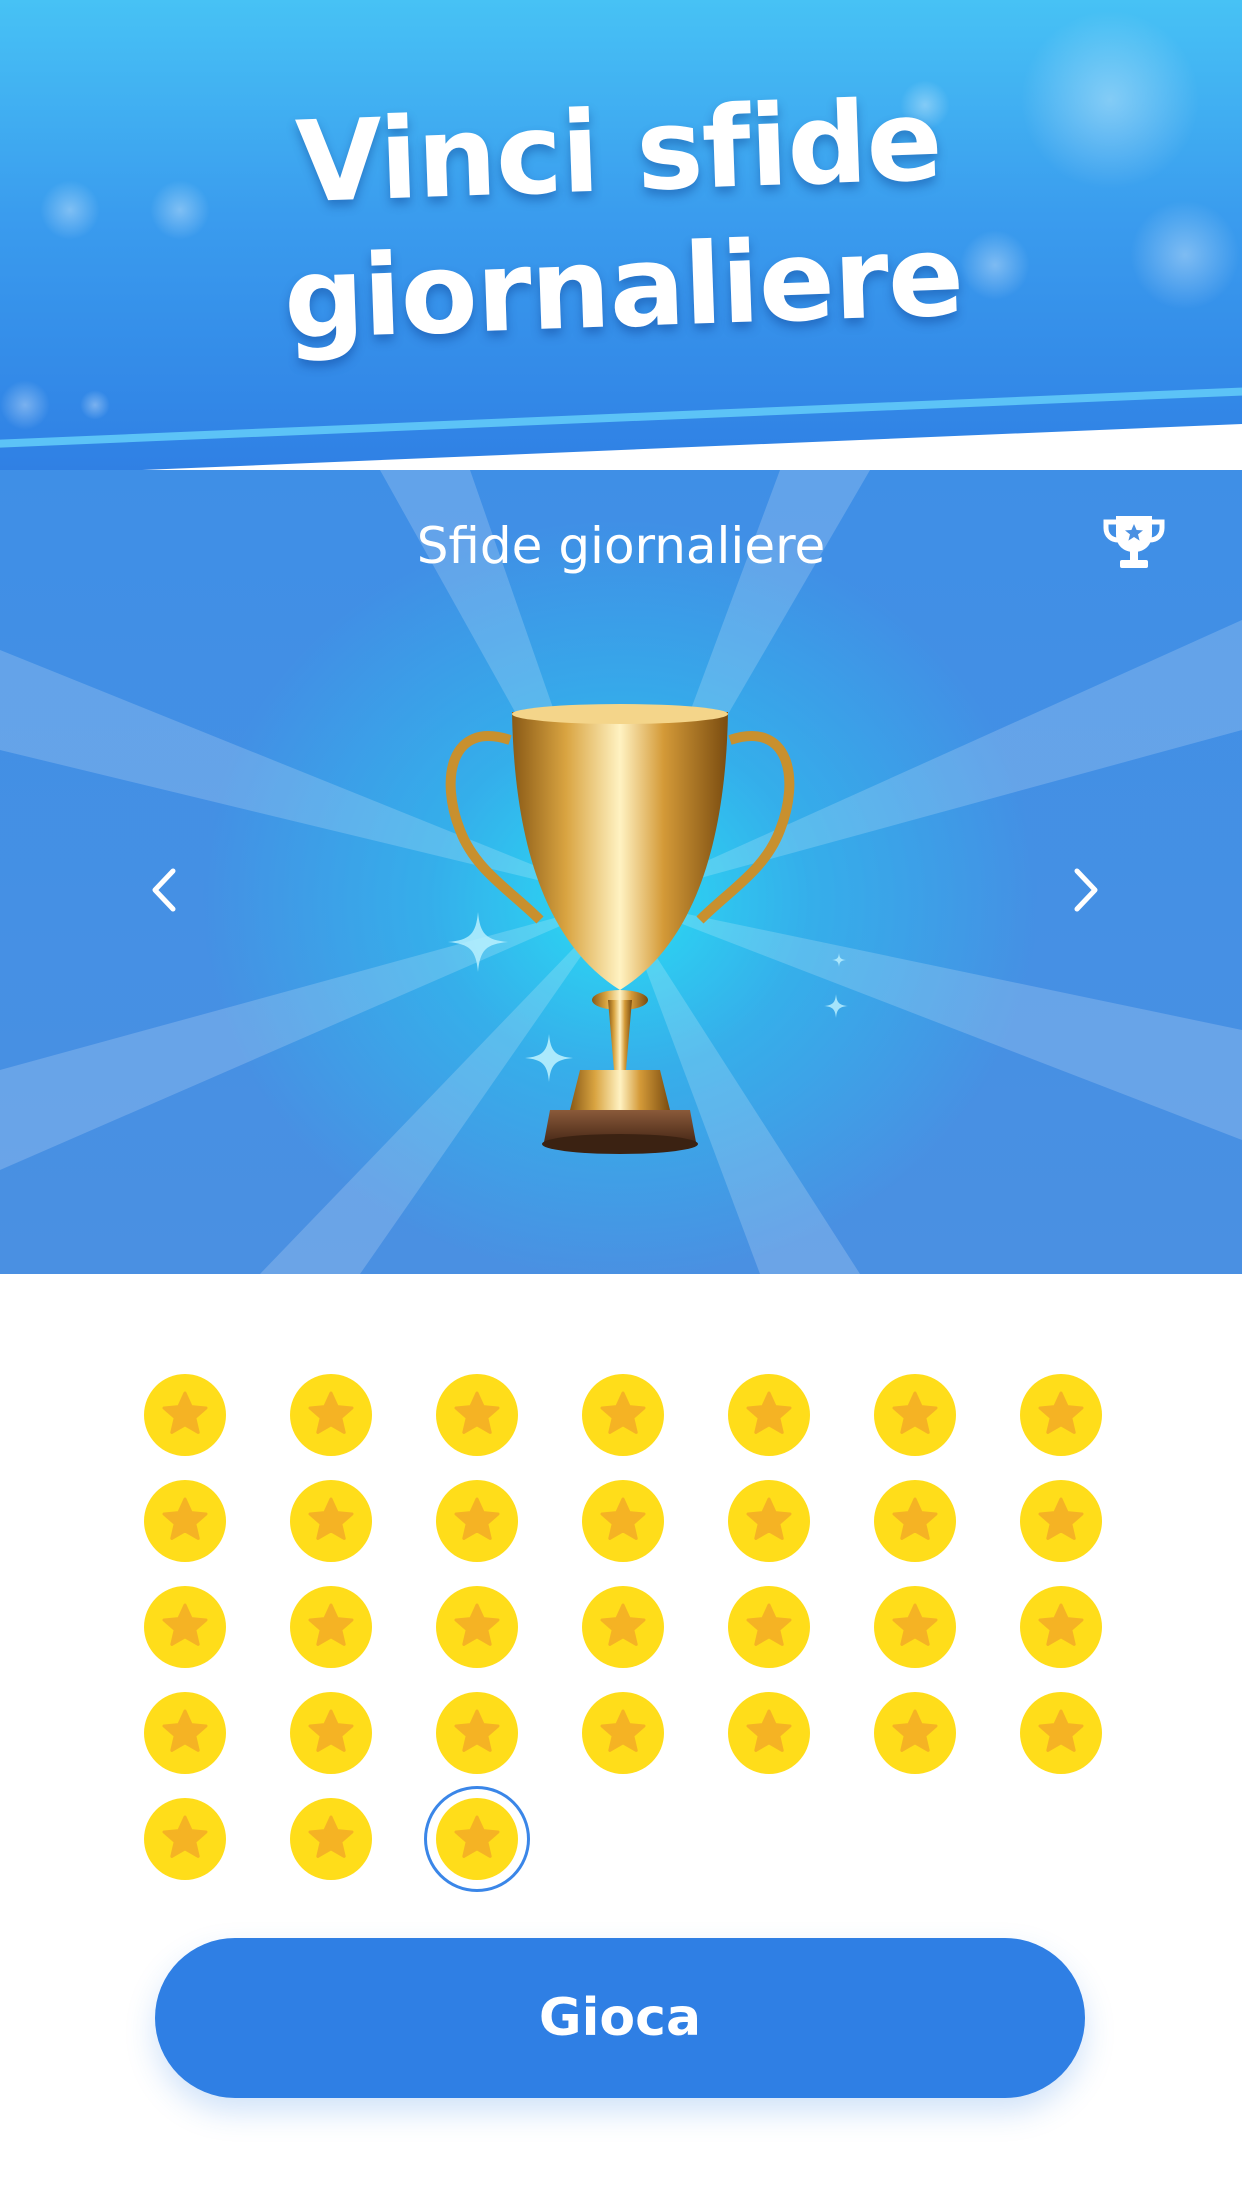 The width and height of the screenshot is (1242, 2208). I want to click on chevron-right-icon, so click(1086, 890).